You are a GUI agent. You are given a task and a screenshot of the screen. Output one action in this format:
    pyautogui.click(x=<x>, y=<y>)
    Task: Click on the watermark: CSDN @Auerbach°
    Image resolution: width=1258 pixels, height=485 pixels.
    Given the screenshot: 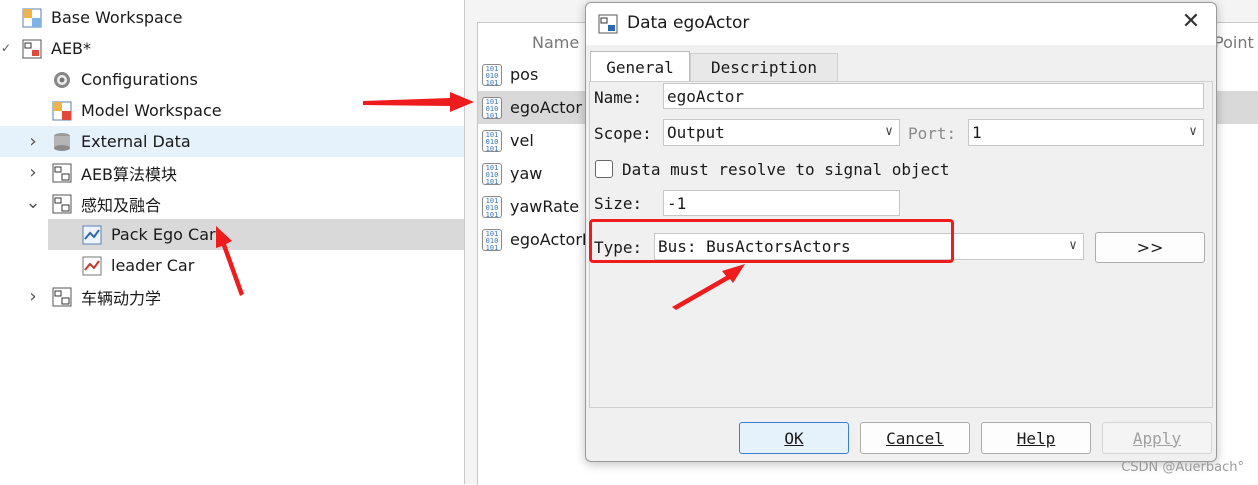 What is the action you would take?
    pyautogui.click(x=1182, y=467)
    